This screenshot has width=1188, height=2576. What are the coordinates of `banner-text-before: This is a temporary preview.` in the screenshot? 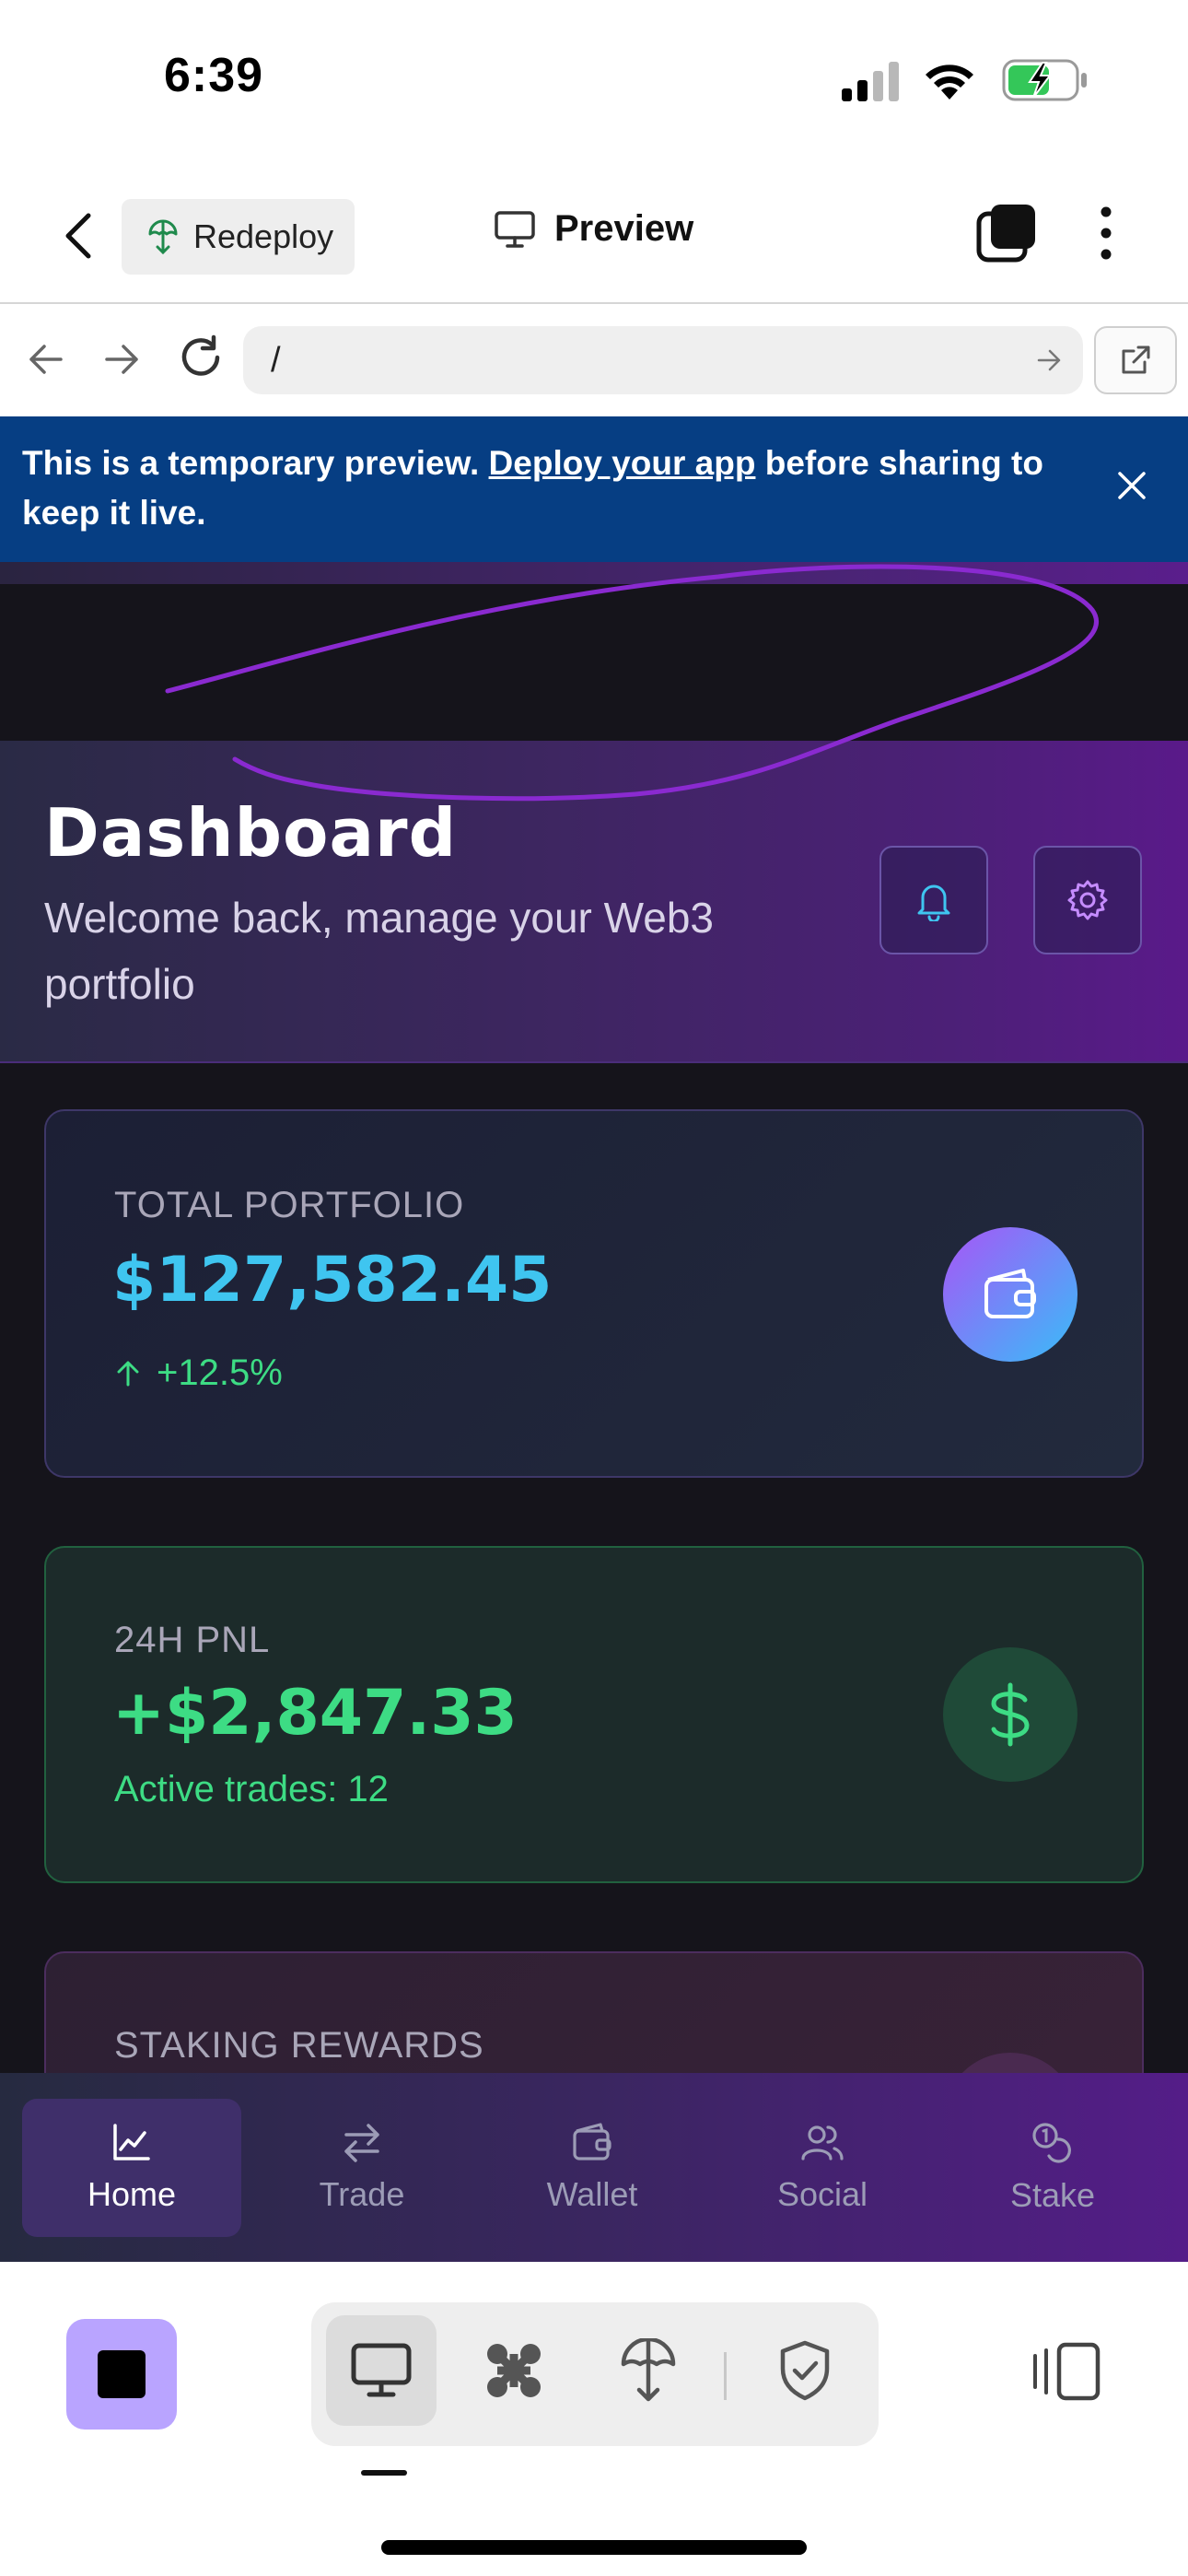 It's located at (256, 463).